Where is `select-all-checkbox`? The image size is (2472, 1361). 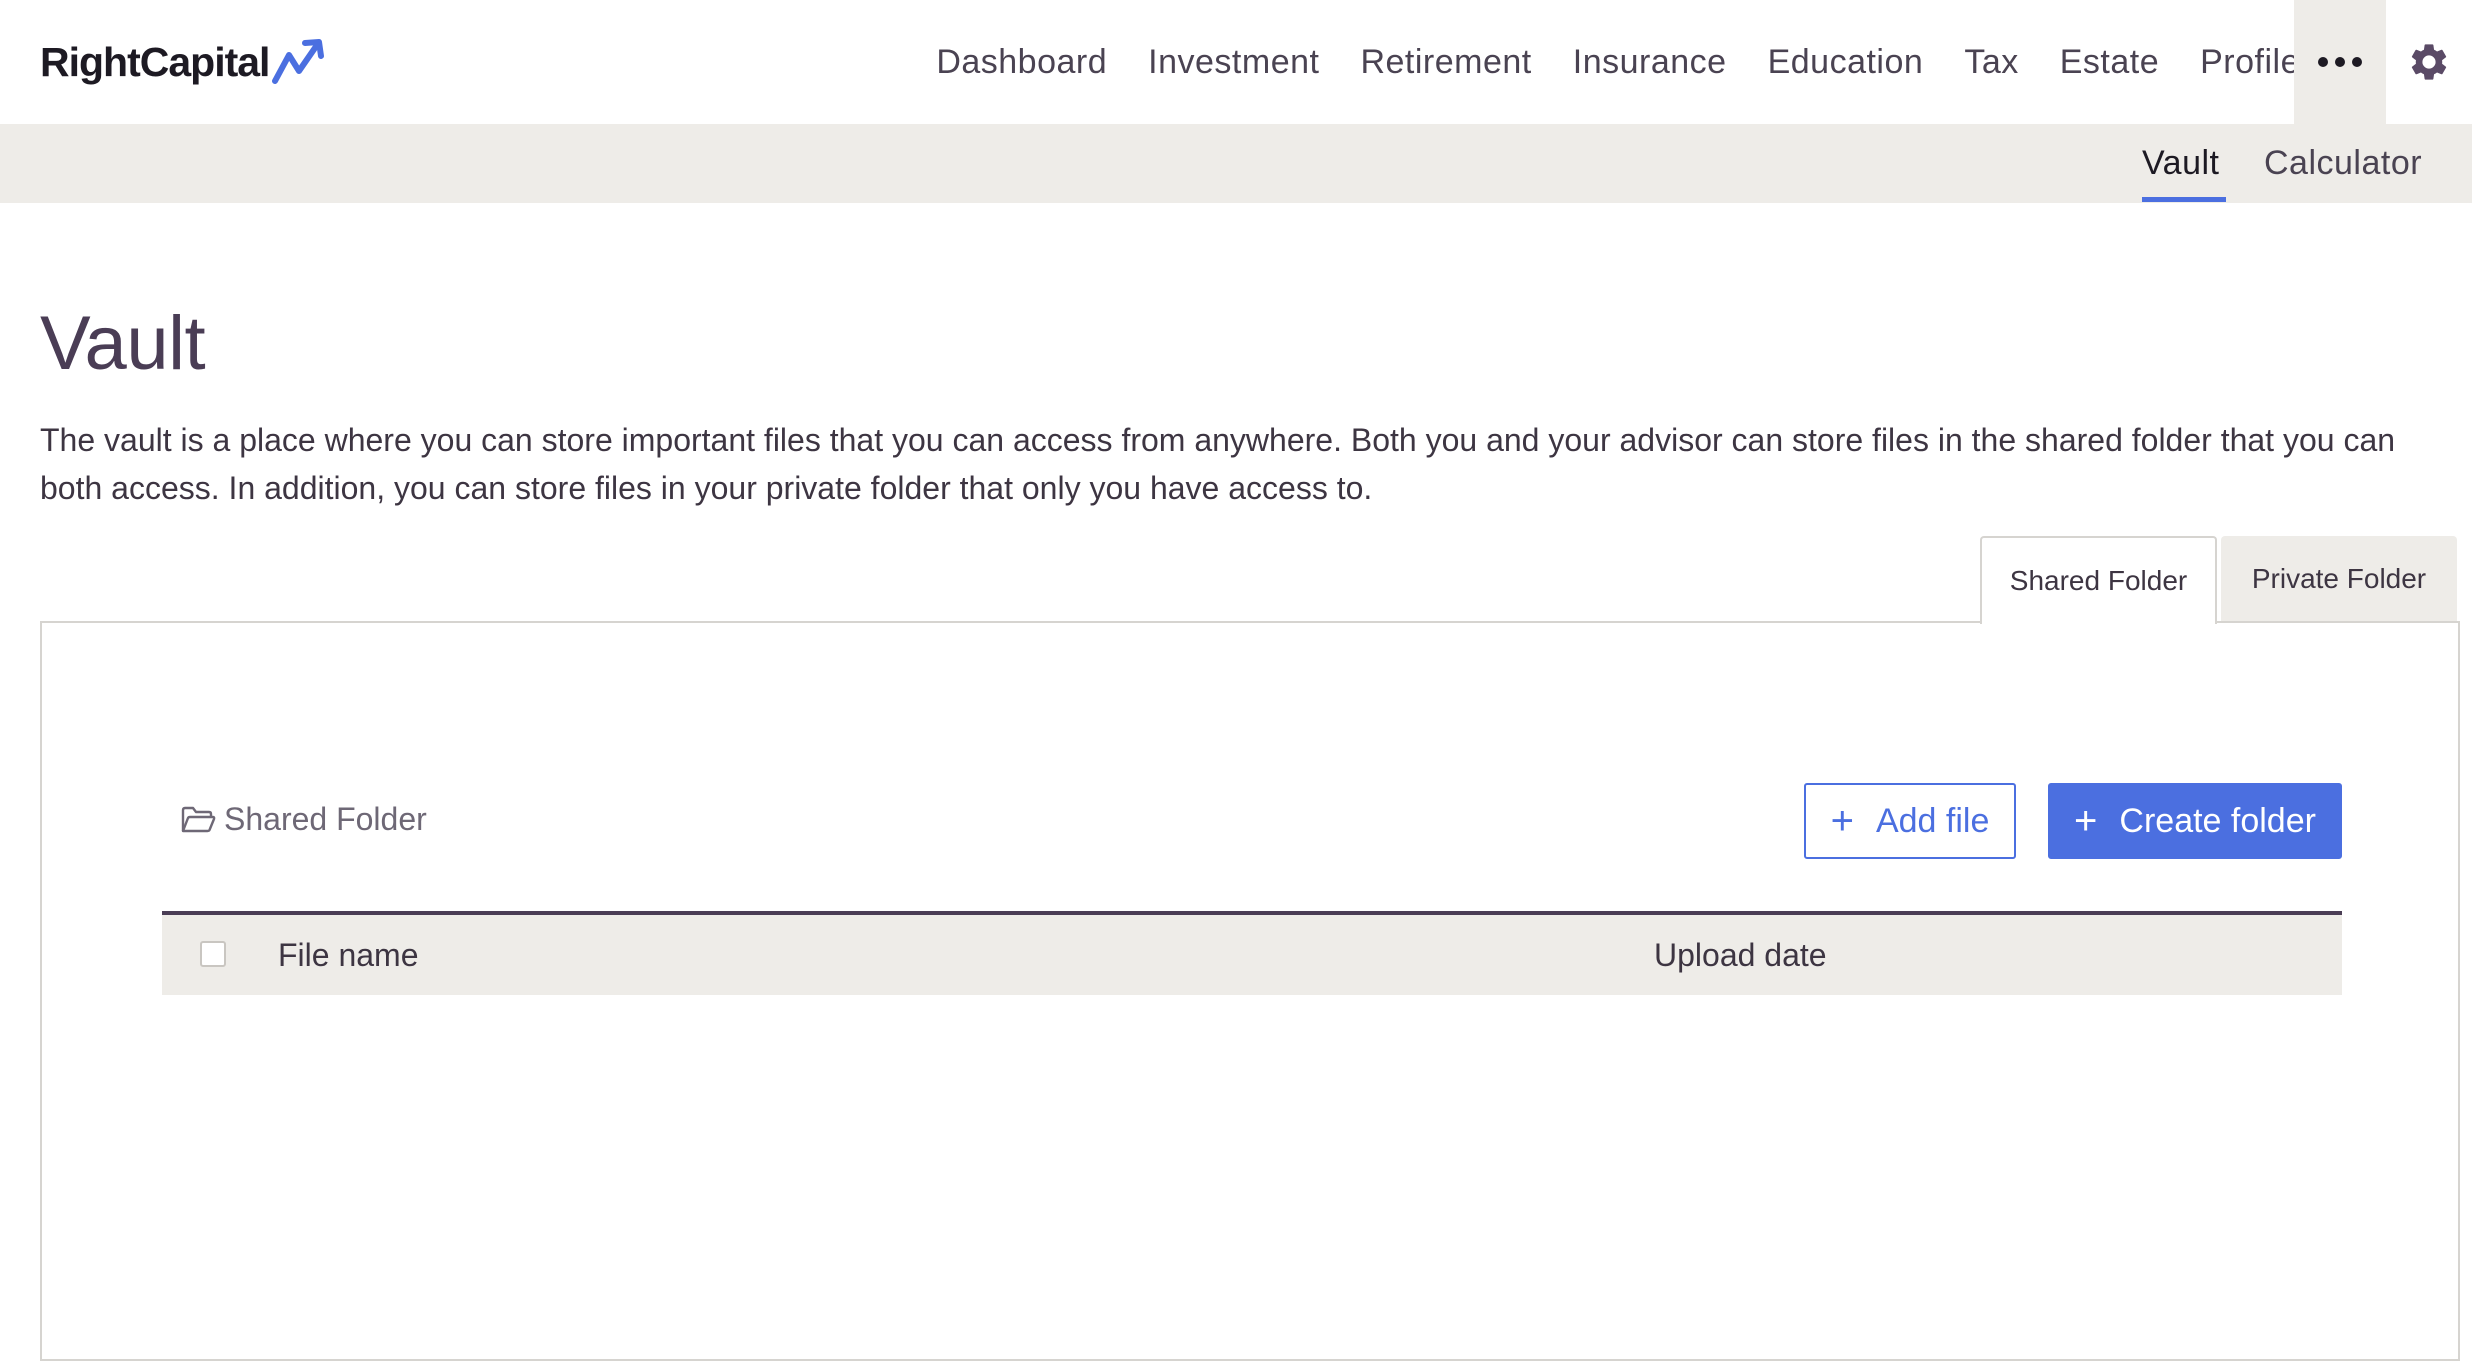
select-all-checkbox is located at coordinates (213, 954).